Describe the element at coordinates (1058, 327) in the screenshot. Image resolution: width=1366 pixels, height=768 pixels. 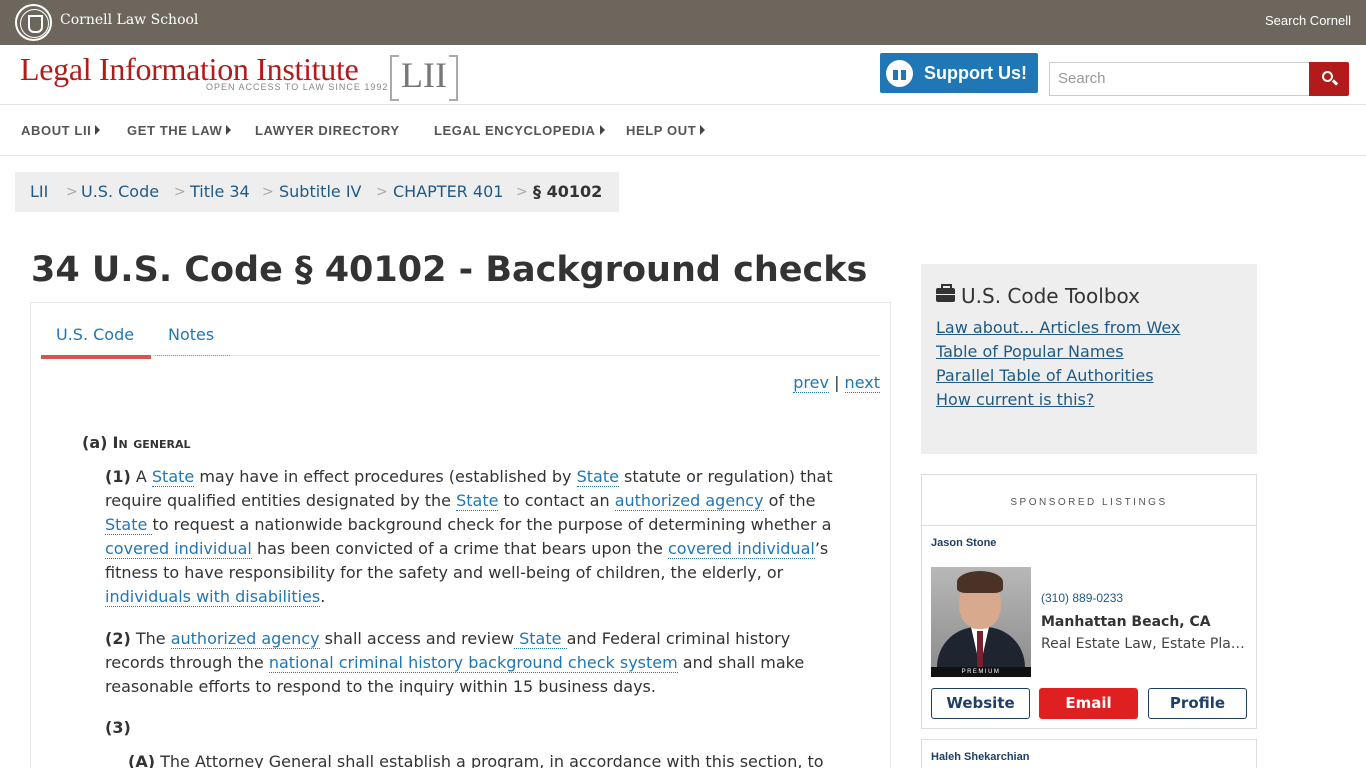
I see `toolbox-link-wex: Law about... Articles from Wex` at that location.